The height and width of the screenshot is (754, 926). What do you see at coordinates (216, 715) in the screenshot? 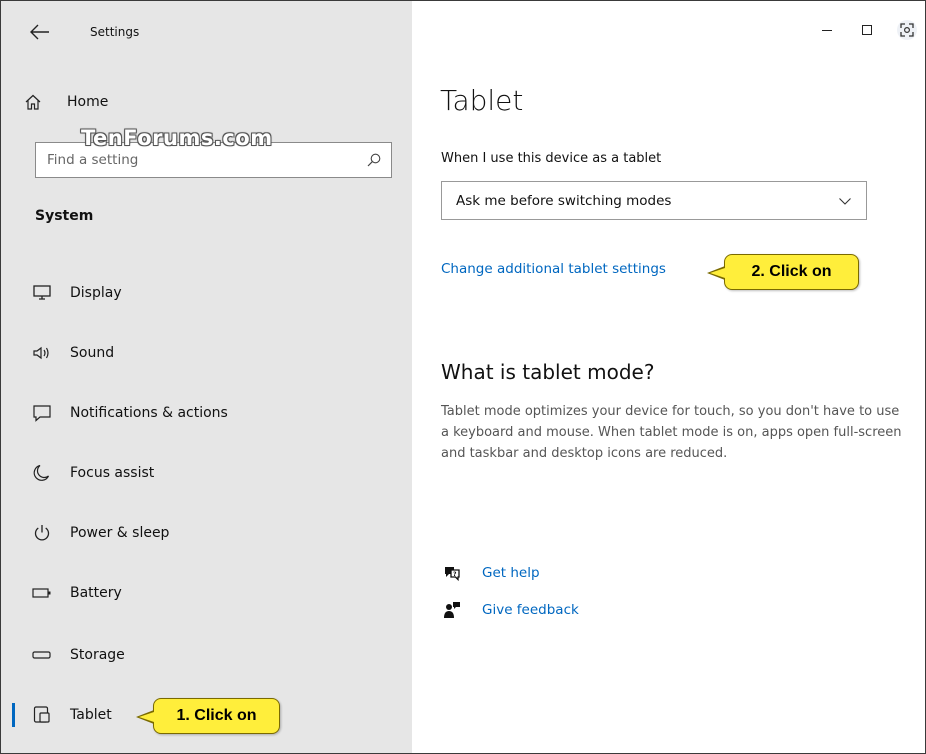
I see `callout-text: 1. Click on` at bounding box center [216, 715].